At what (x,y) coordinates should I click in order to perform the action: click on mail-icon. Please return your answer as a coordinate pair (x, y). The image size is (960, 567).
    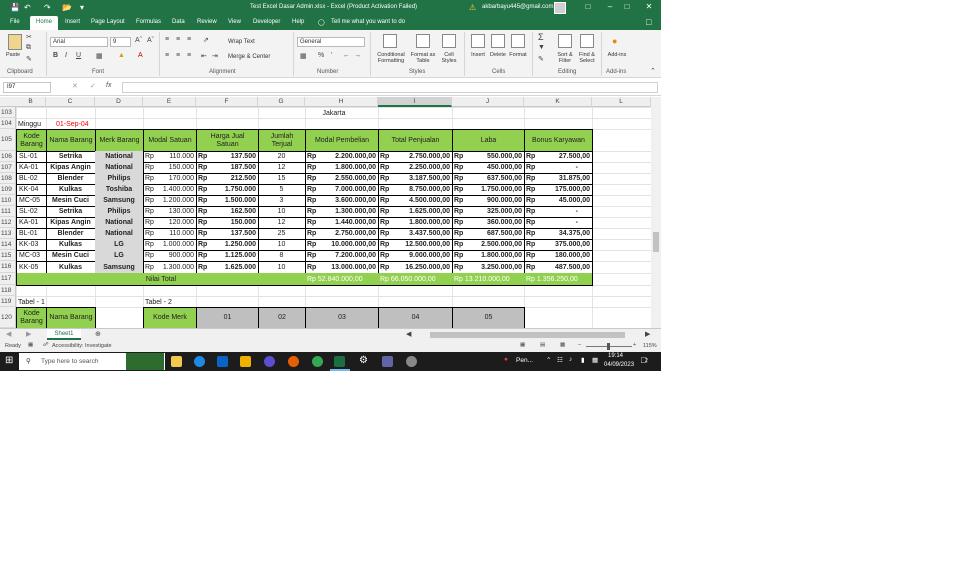
    Looking at the image, I should click on (222, 361).